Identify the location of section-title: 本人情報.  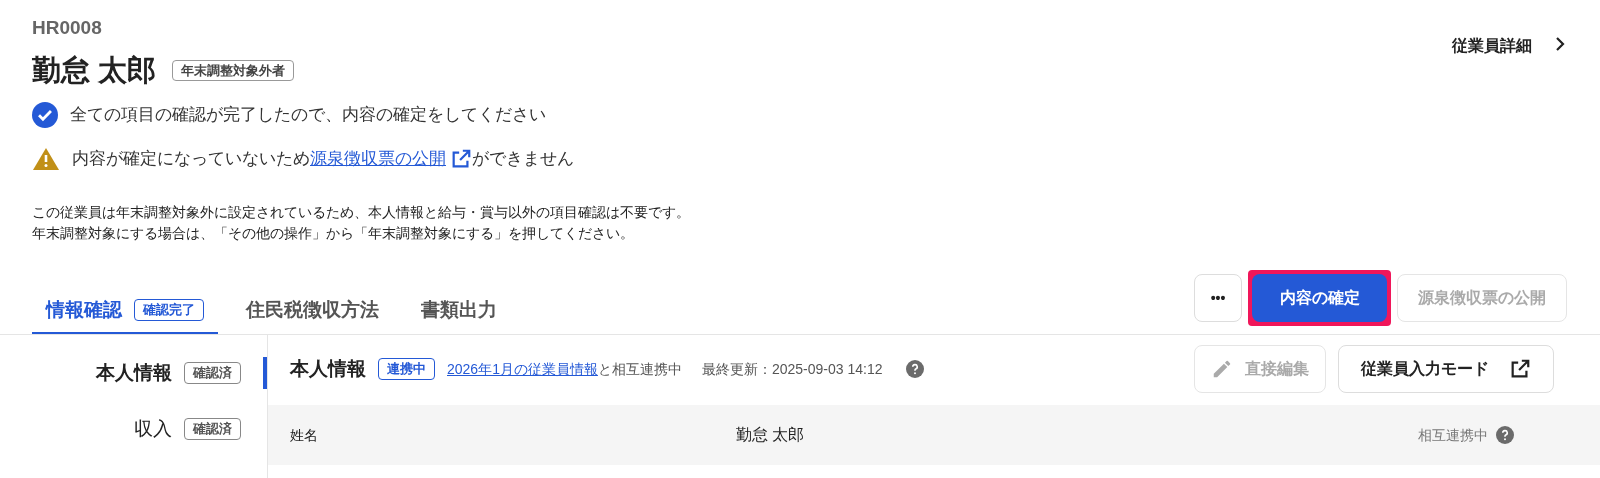
(328, 368).